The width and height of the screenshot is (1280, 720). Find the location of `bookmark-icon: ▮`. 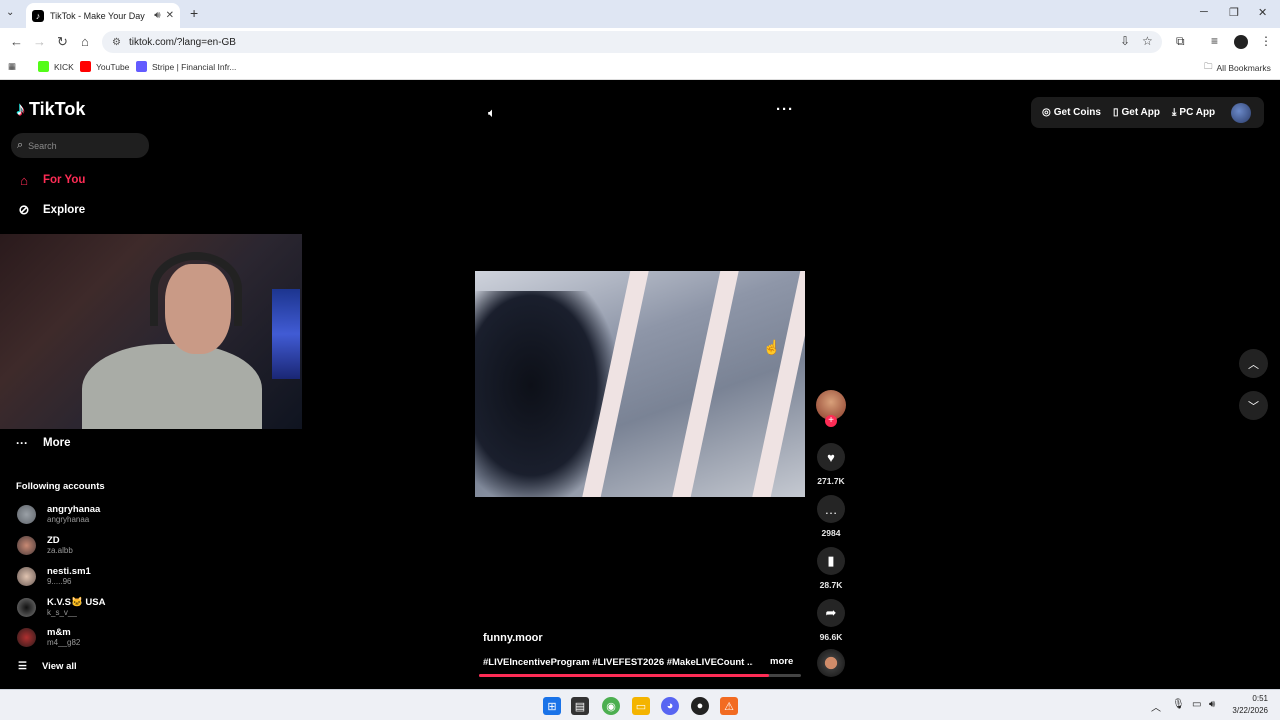

bookmark-icon: ▮ is located at coordinates (831, 561).